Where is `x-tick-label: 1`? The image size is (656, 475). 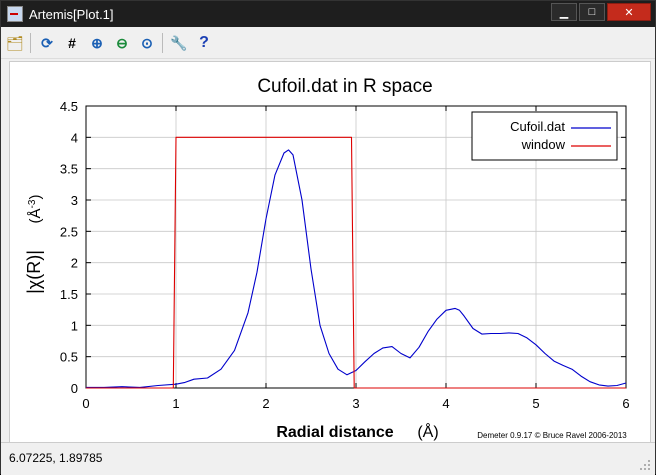
x-tick-label: 1 is located at coordinates (175, 403).